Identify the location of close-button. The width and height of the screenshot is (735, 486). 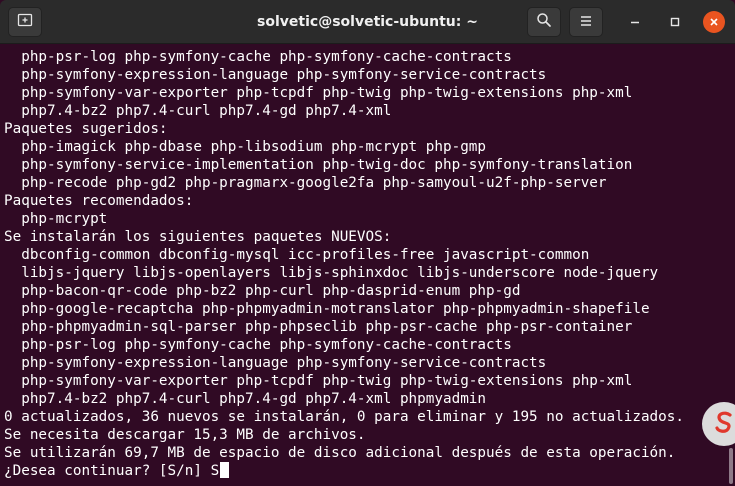
(714, 22).